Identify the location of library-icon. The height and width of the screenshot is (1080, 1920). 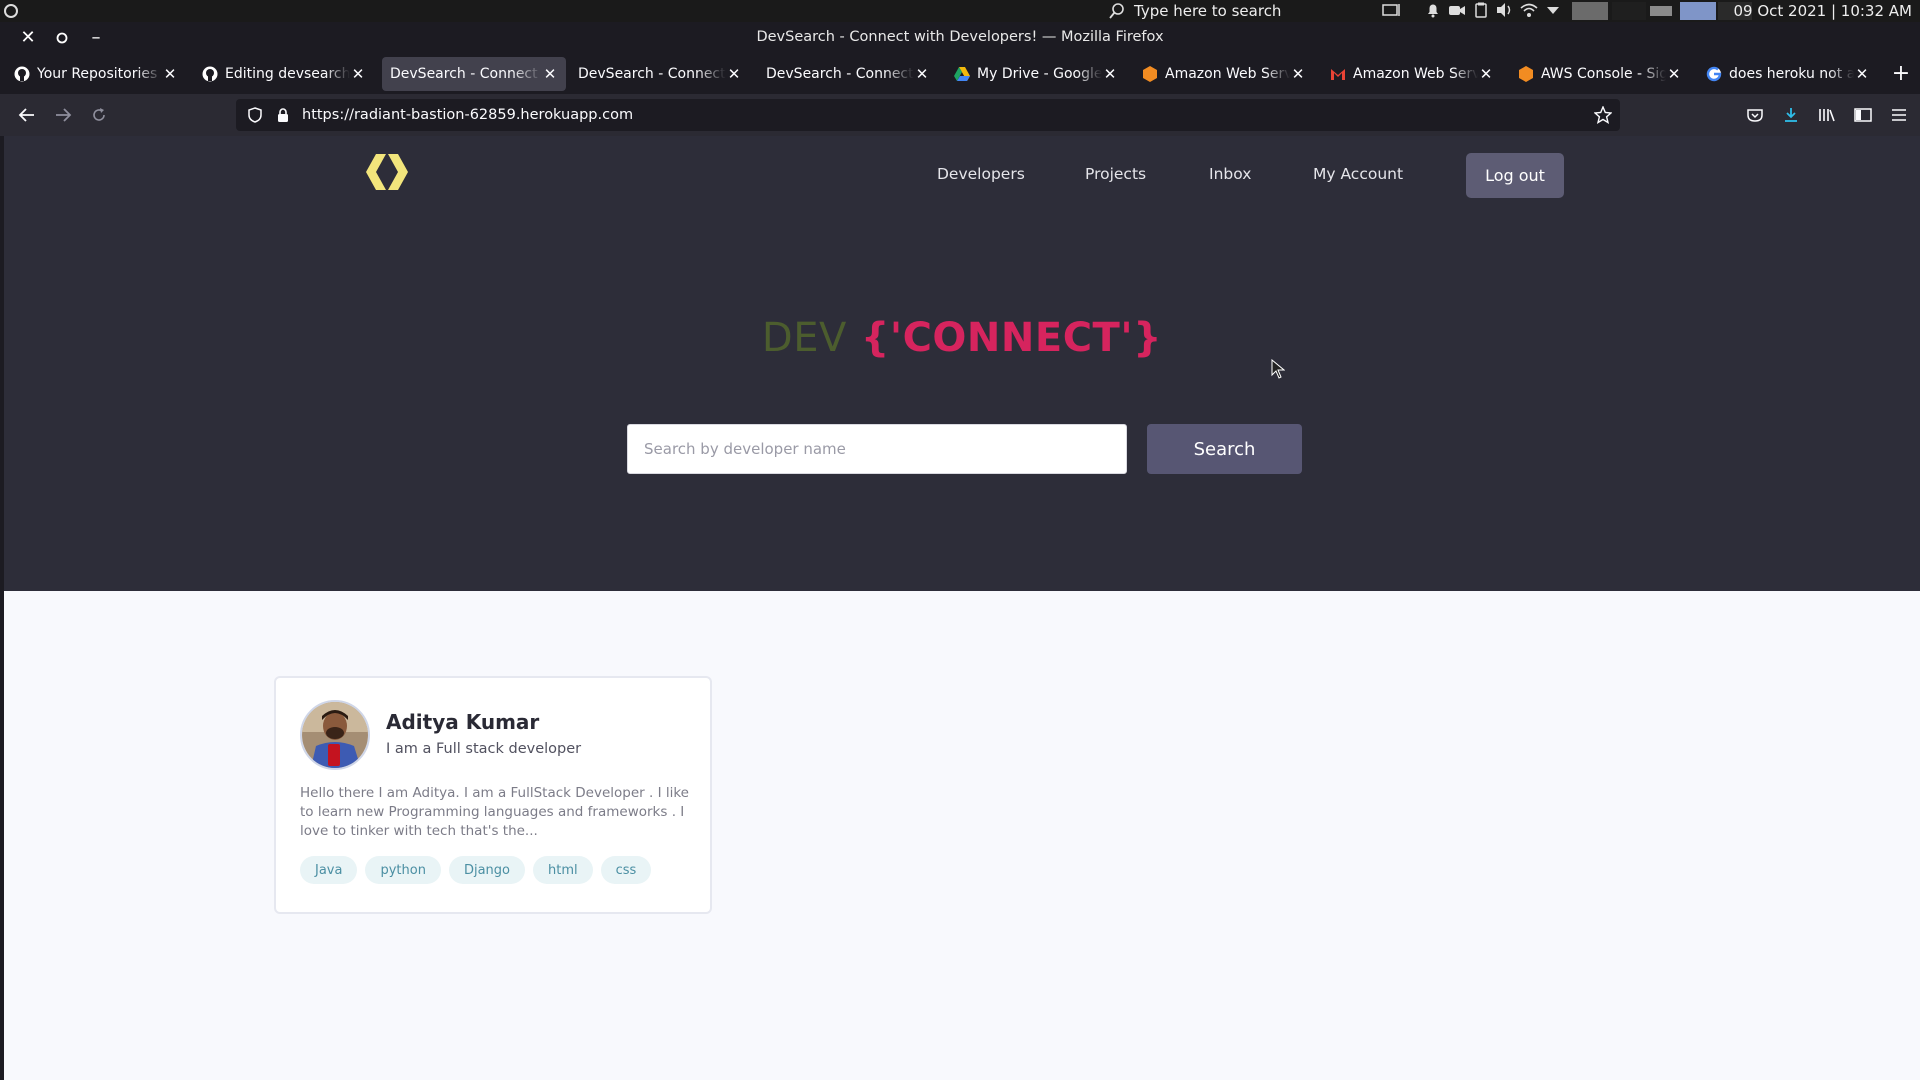
(1827, 115).